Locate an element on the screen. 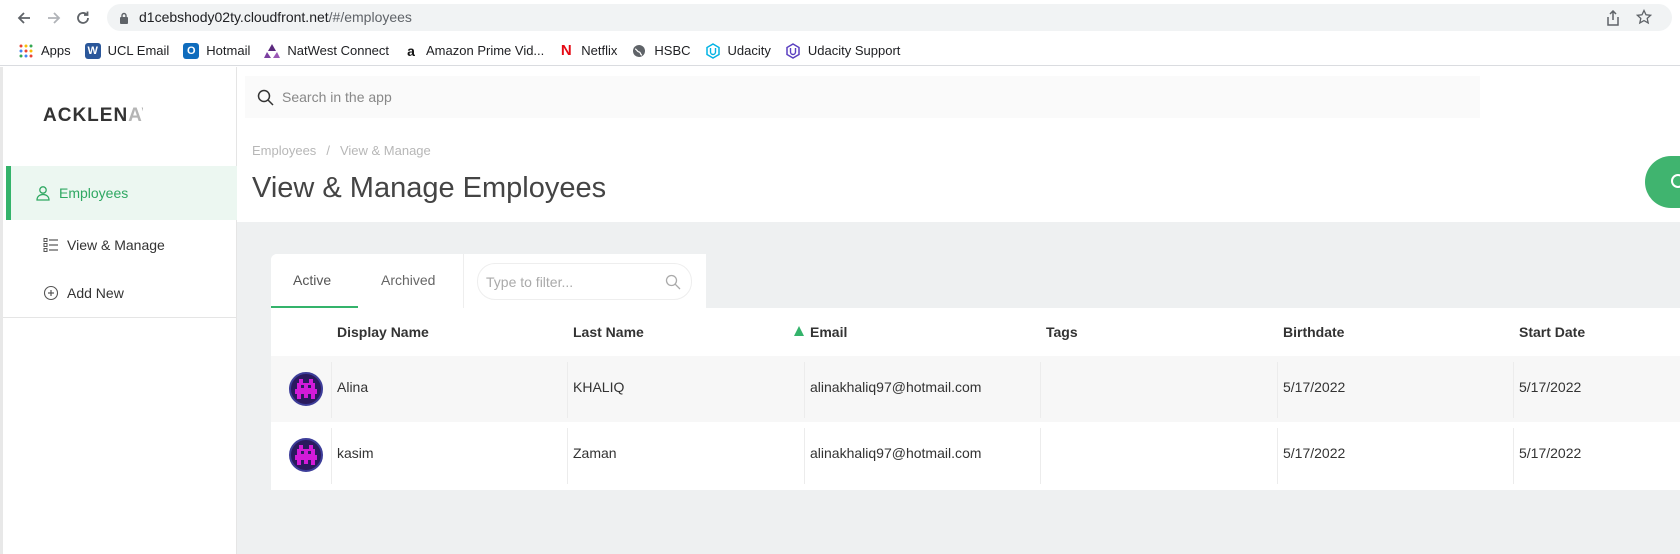  bookmark-natwest: NatWest Connect is located at coordinates (326, 51).